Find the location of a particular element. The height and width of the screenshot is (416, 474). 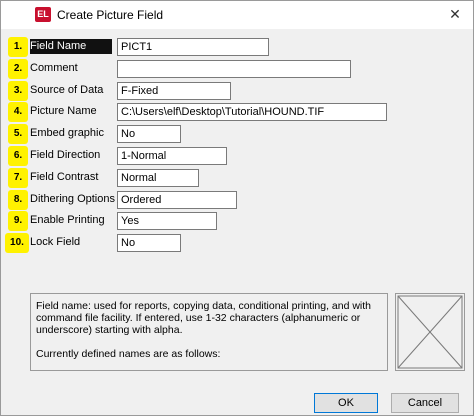

empty-picture-icon is located at coordinates (430, 332).